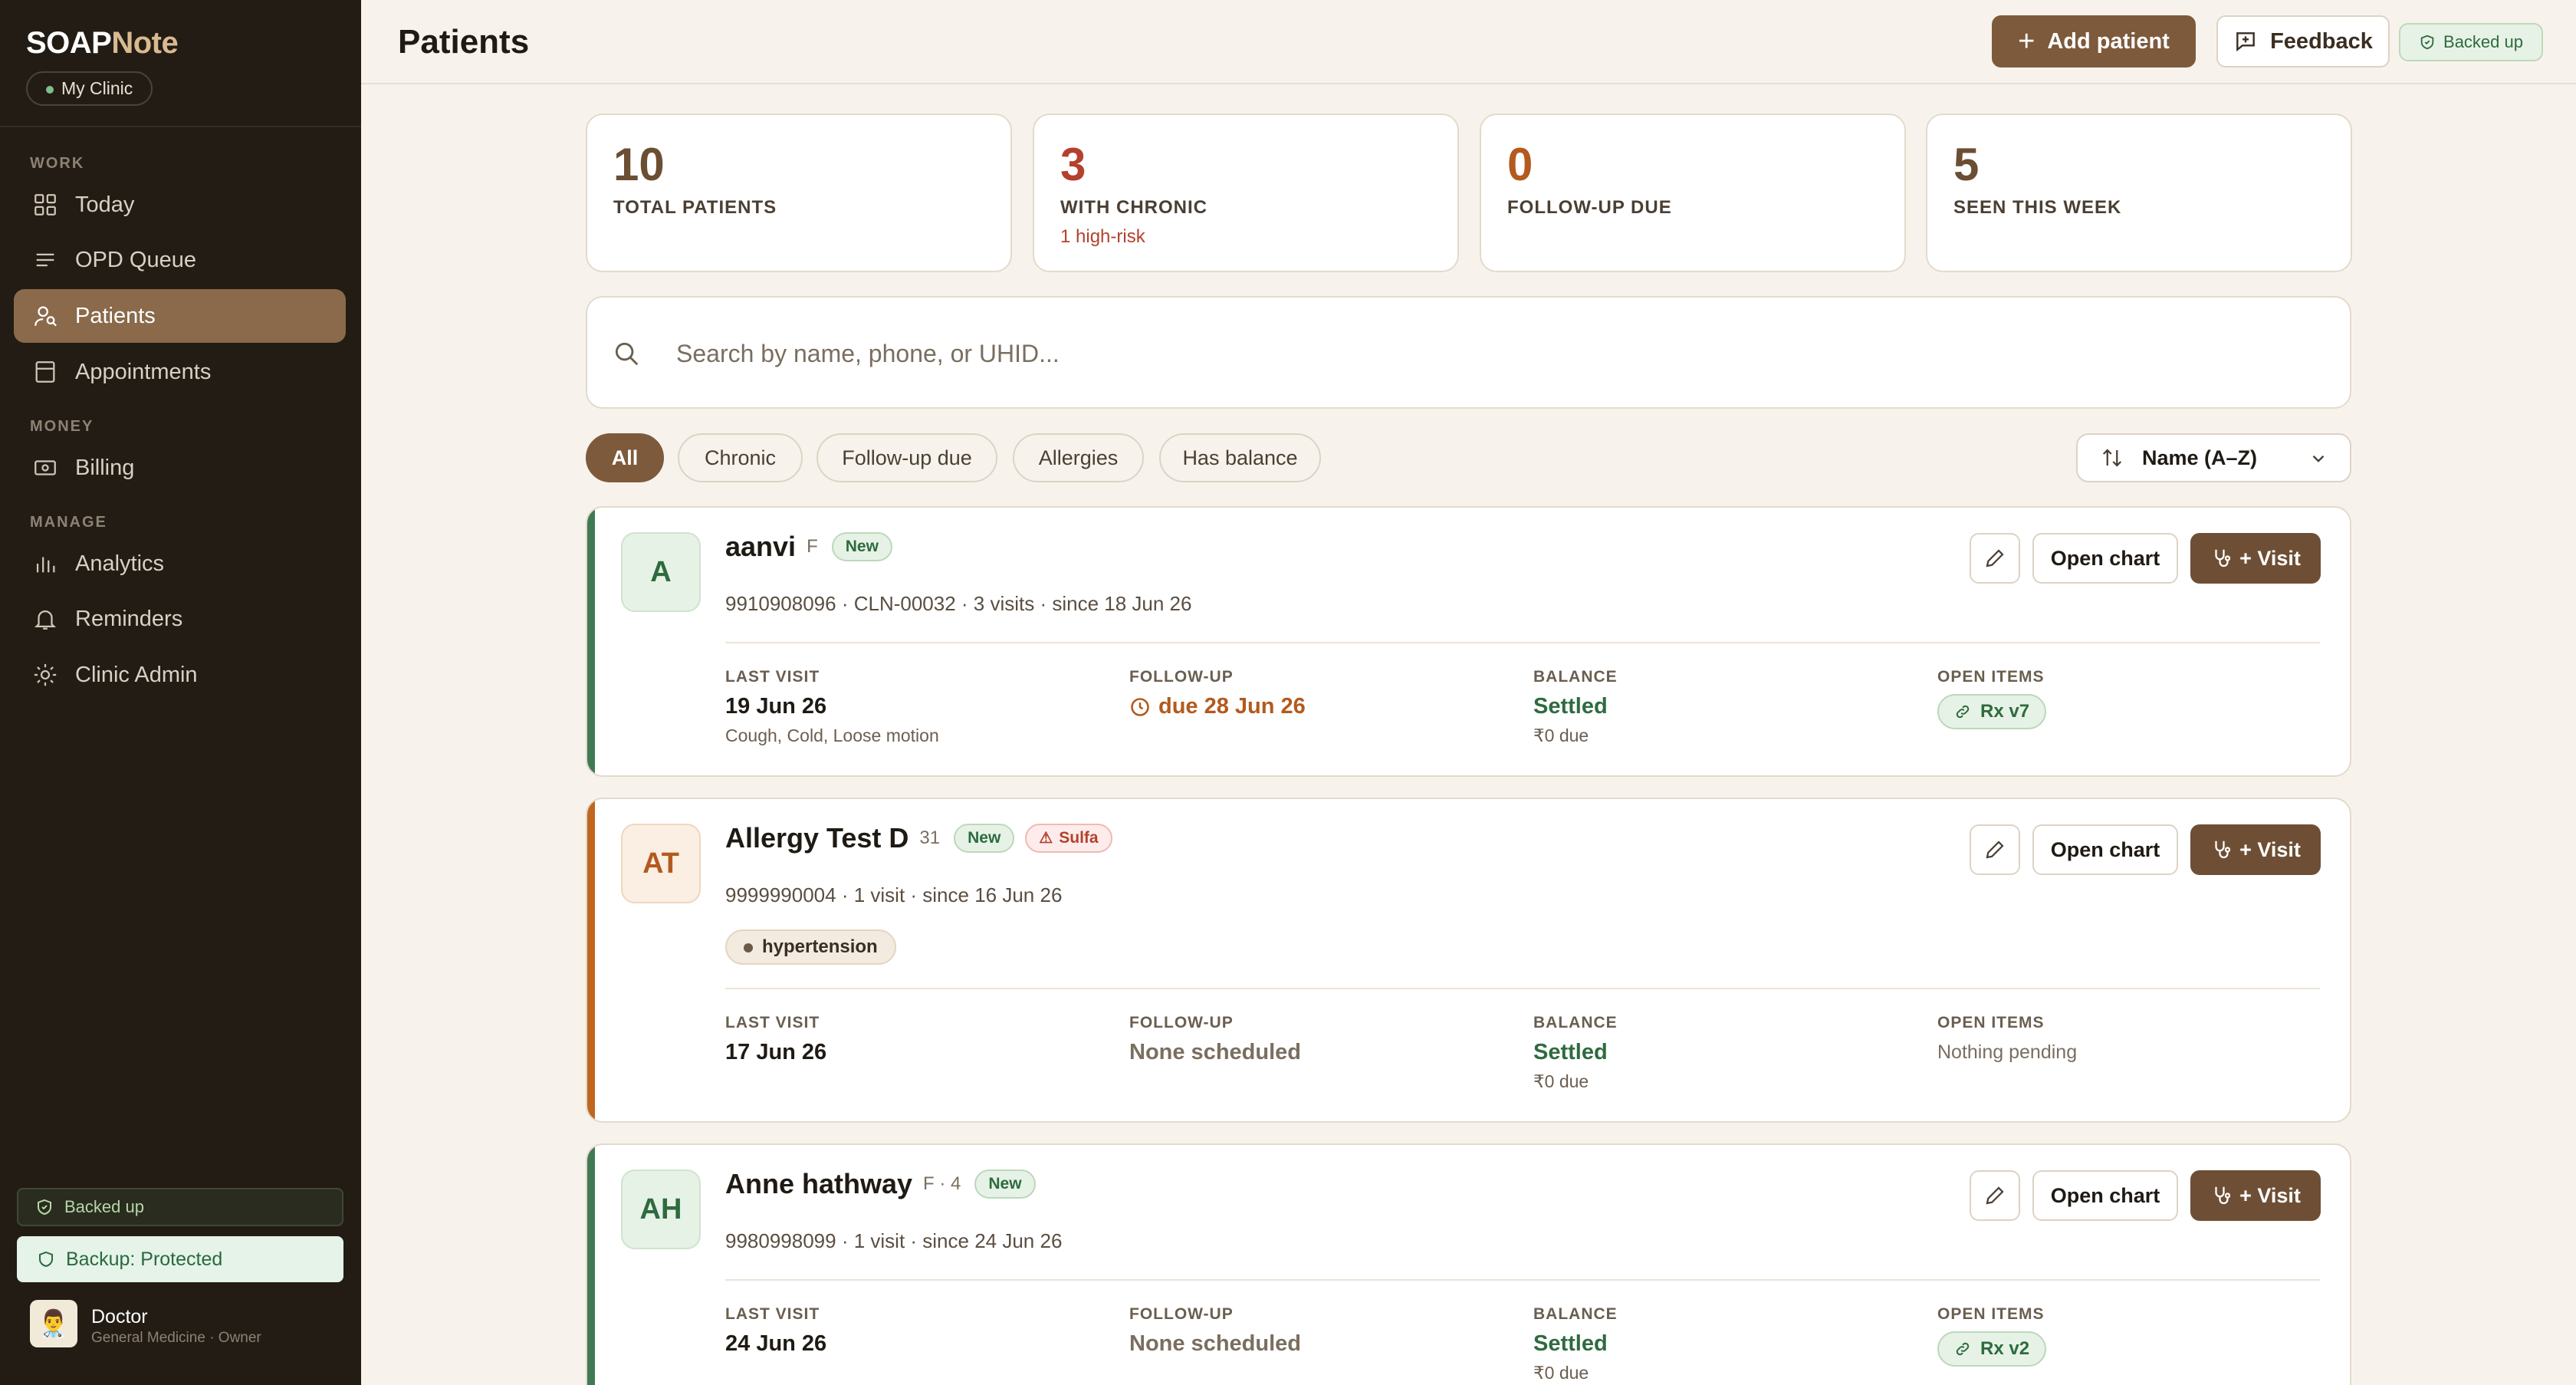 This screenshot has height=1385, width=2576. Describe the element at coordinates (115, 316) in the screenshot. I see `sidebar-item-label: Patients` at that location.